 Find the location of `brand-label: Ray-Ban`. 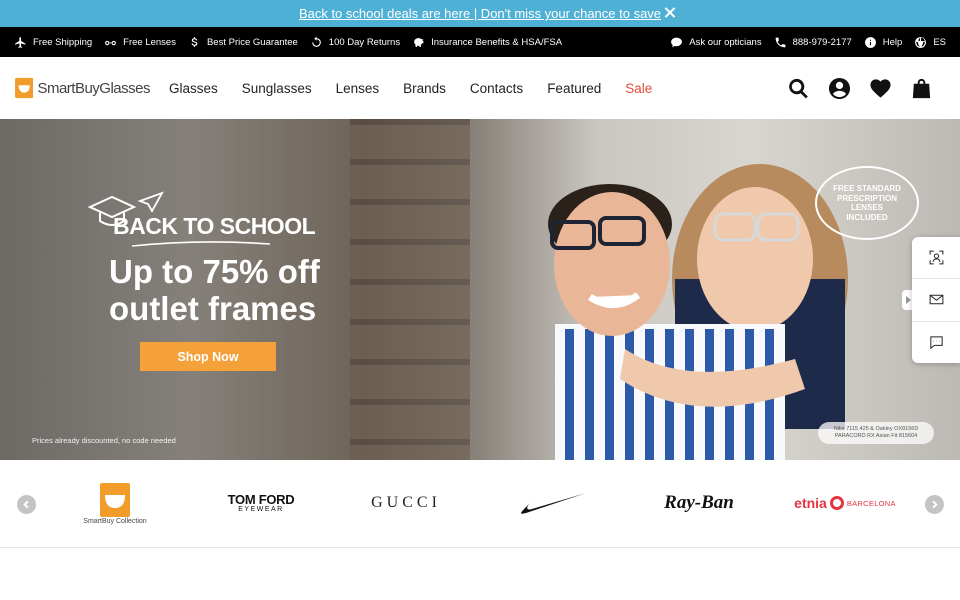

brand-label: Ray-Ban is located at coordinates (699, 502).